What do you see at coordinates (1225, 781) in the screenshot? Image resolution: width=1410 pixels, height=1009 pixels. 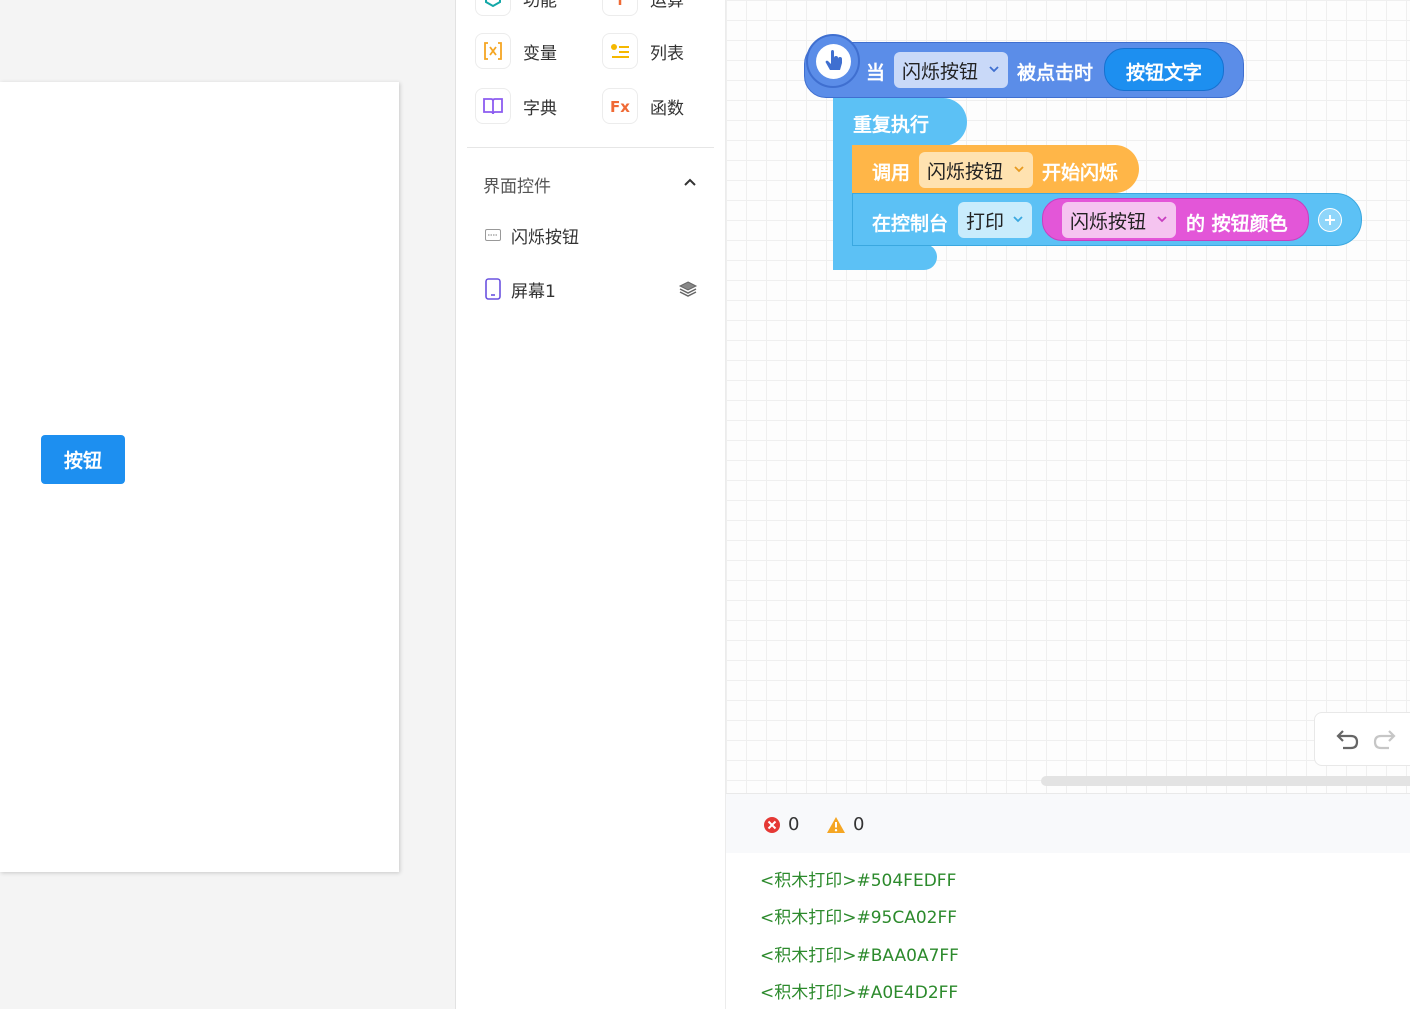 I see `workspace-horizontal-scrollbar` at bounding box center [1225, 781].